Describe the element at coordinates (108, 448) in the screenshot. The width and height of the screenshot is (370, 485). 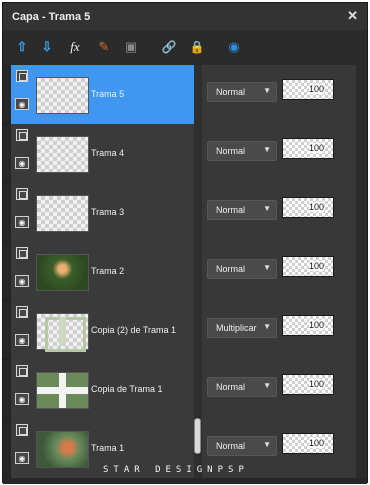
I see `layer-name: Trama 1` at that location.